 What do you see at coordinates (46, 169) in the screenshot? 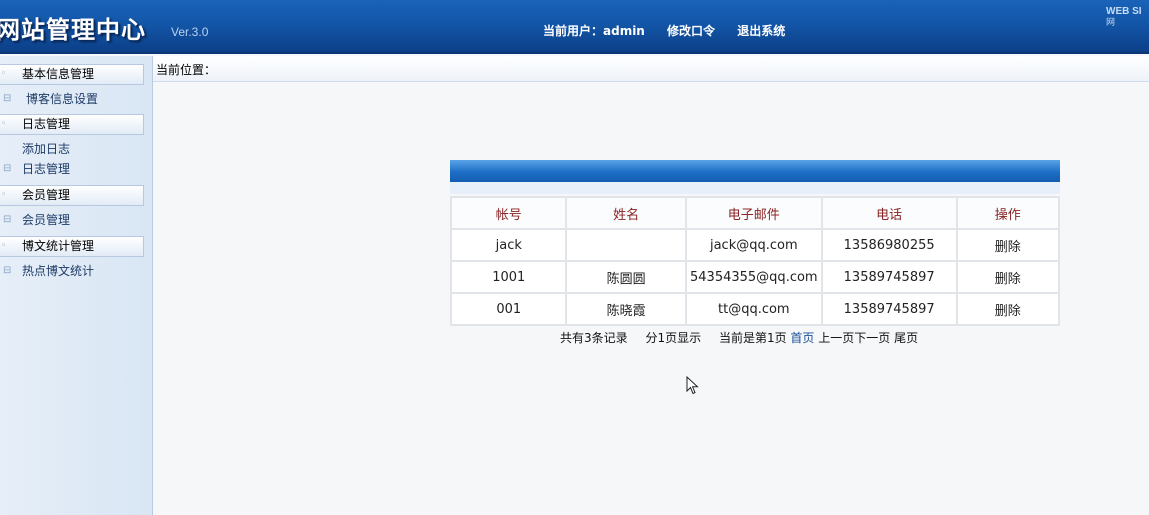
I see `sidebar-item-label: 日志管理` at bounding box center [46, 169].